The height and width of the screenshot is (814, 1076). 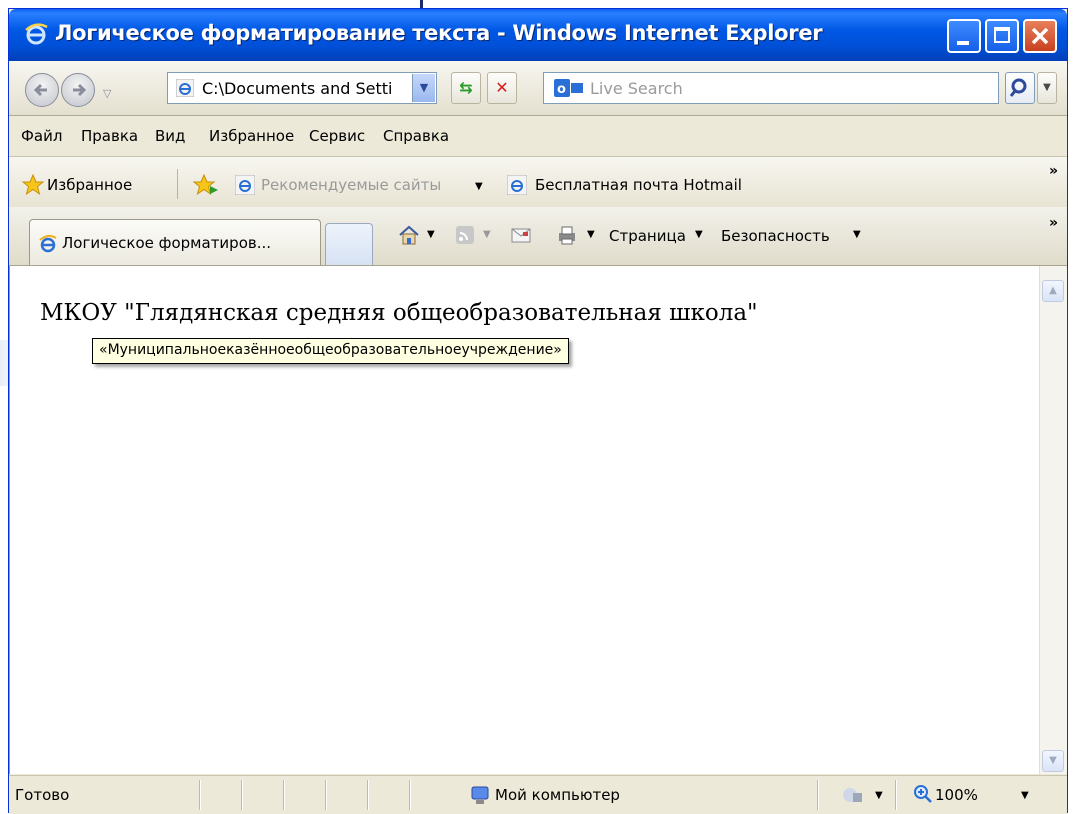 I want to click on search-input: o Live Search, so click(x=771, y=88).